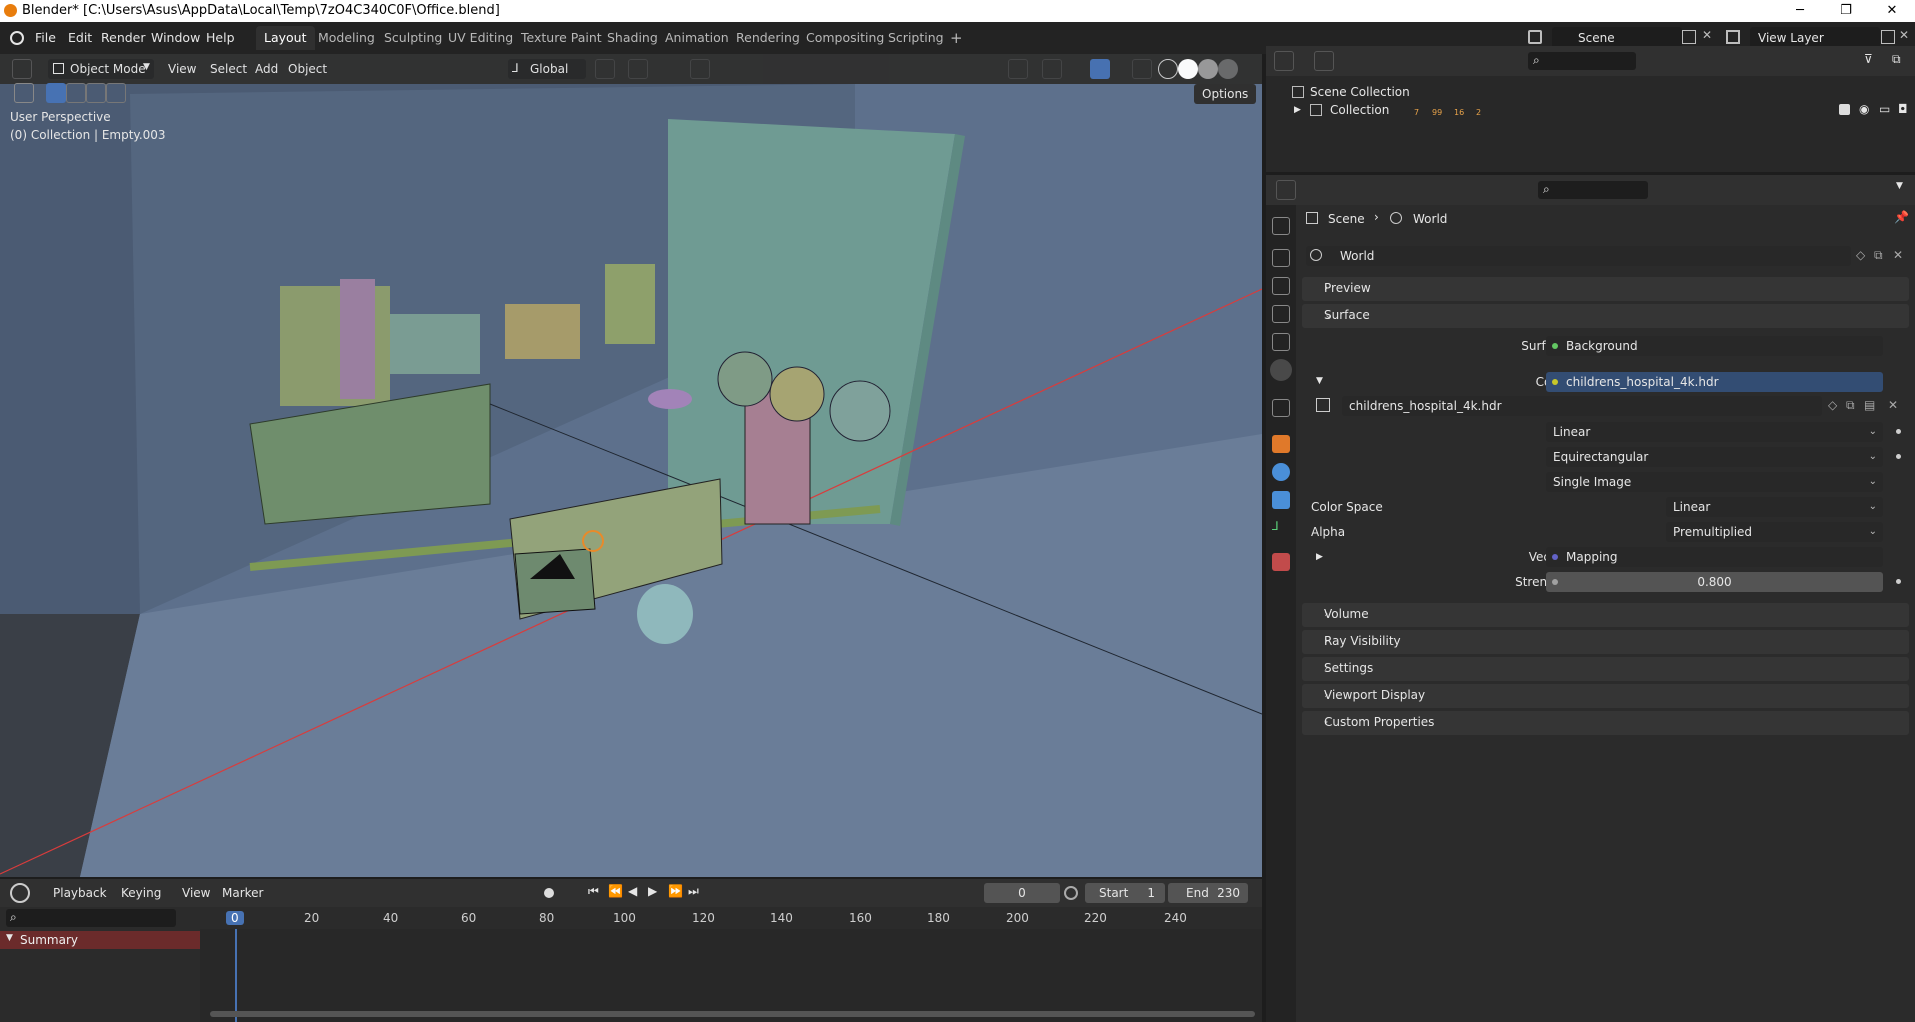 This screenshot has height=1022, width=1915. I want to click on properties-editor-type-icon, so click(1286, 190).